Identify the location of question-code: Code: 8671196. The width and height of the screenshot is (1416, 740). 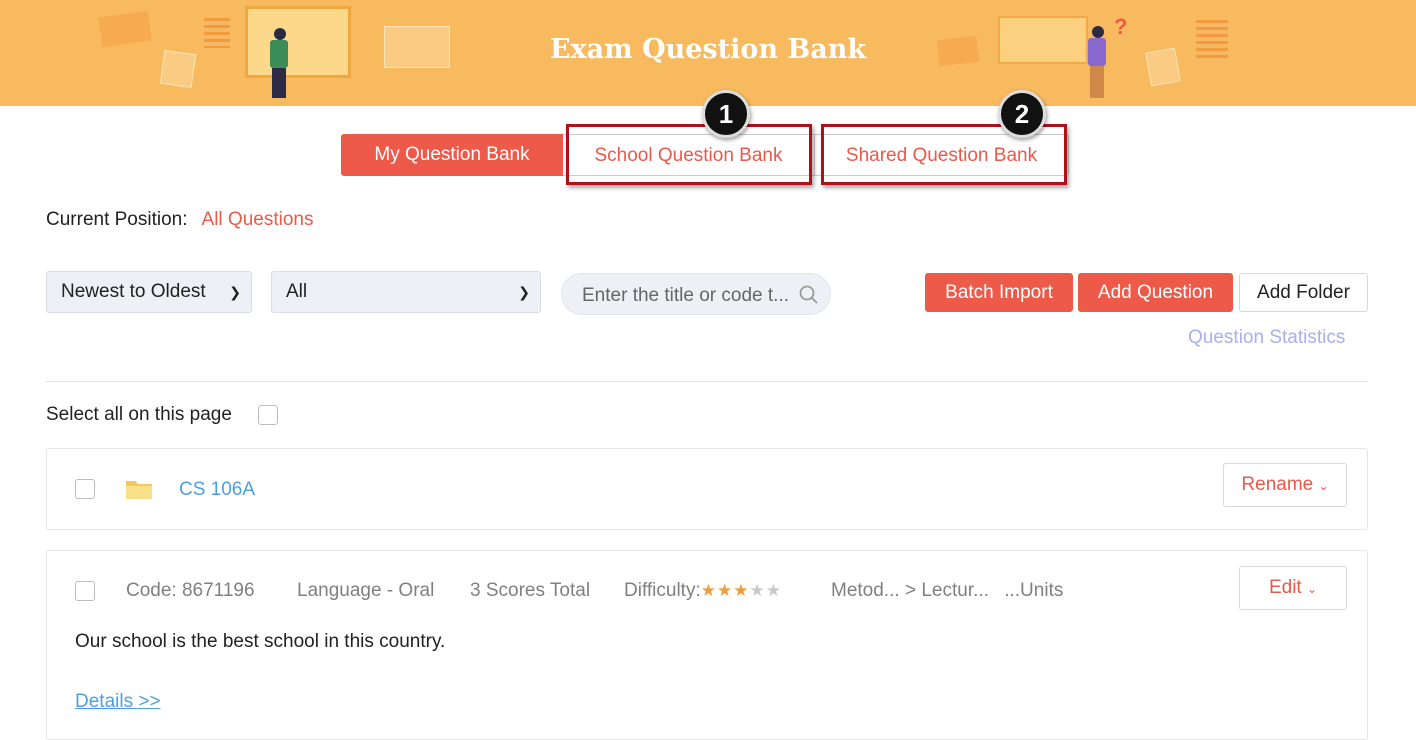
(190, 590).